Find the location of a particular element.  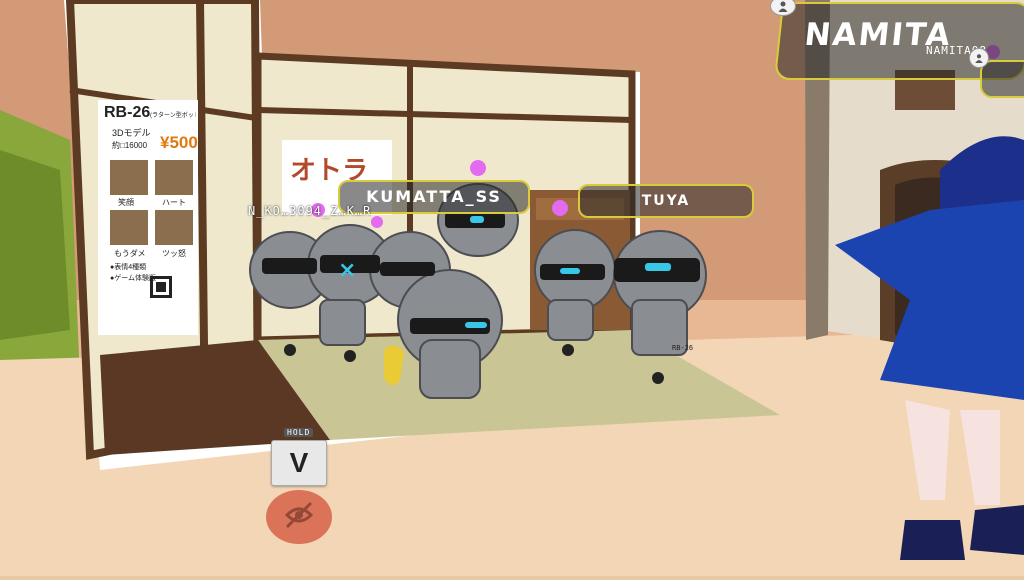

poster-model: RB-26 is located at coordinates (127, 112).